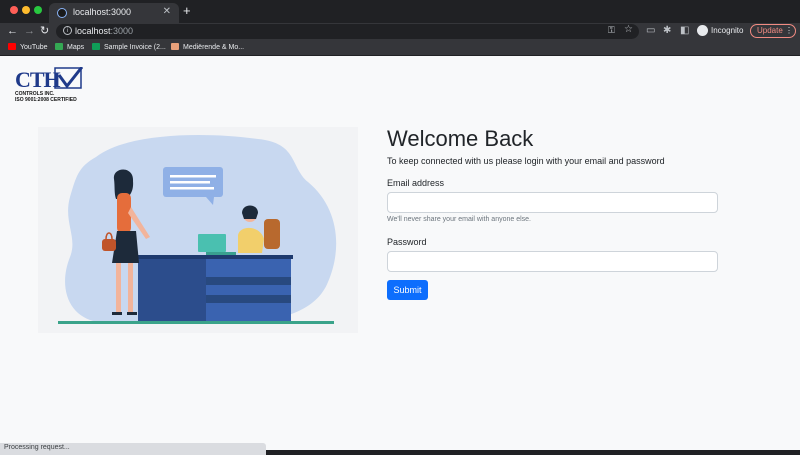 Image resolution: width=800 pixels, height=455 pixels. Describe the element at coordinates (44, 31) in the screenshot. I see `reload-icon: ↻` at that location.